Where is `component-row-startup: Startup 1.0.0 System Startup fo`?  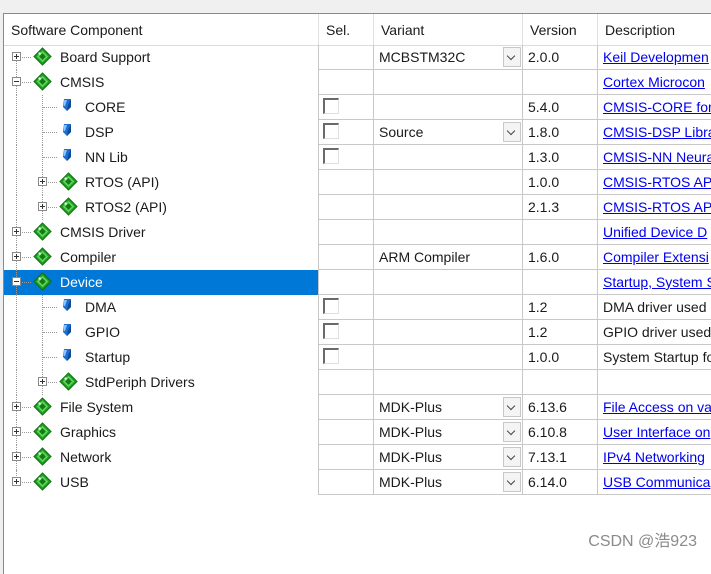 component-row-startup: Startup 1.0.0 System Startup fo is located at coordinates (357, 357).